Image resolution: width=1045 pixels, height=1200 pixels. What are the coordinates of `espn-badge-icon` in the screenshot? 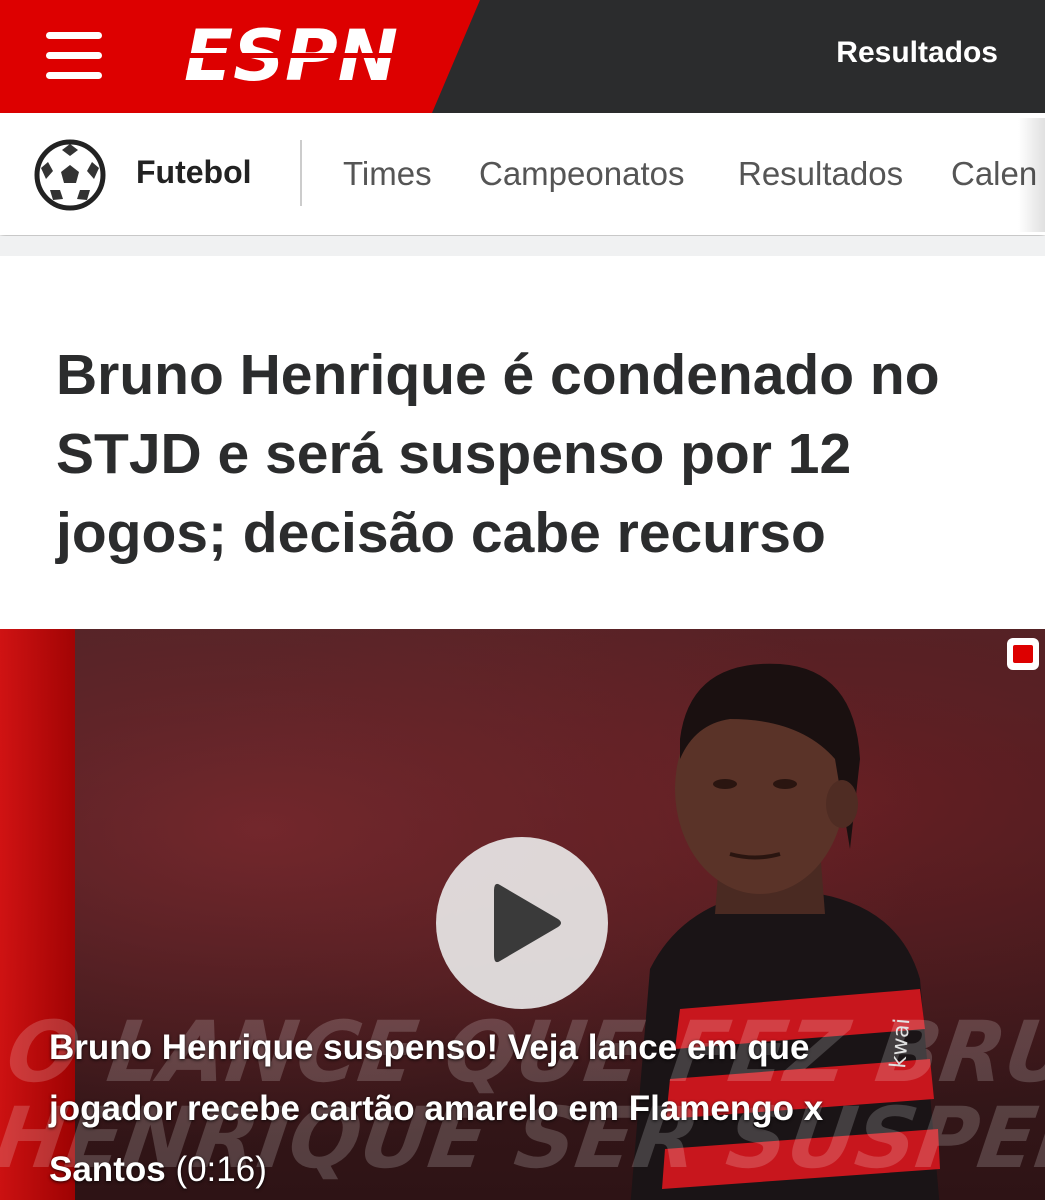 It's located at (1023, 654).